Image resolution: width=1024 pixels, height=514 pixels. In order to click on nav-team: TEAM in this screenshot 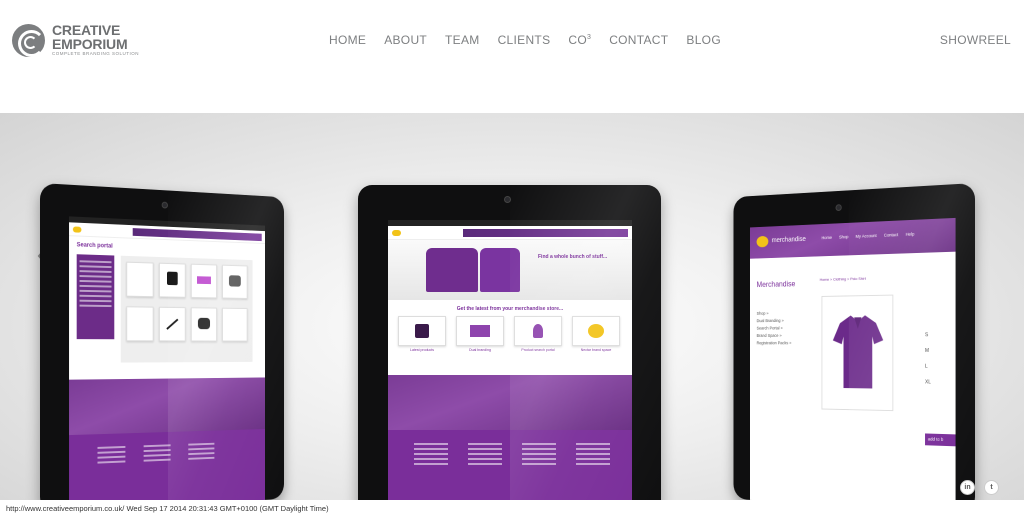, I will do `click(462, 40)`.